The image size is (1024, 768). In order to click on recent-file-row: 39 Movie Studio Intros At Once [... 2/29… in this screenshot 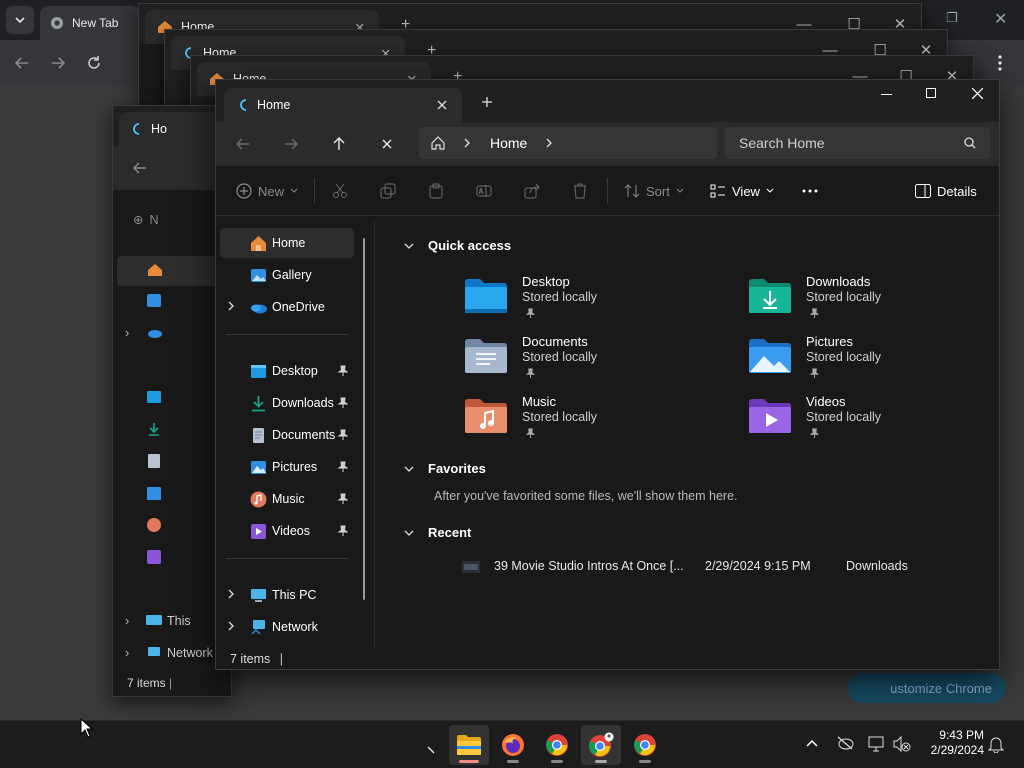, I will do `click(725, 568)`.